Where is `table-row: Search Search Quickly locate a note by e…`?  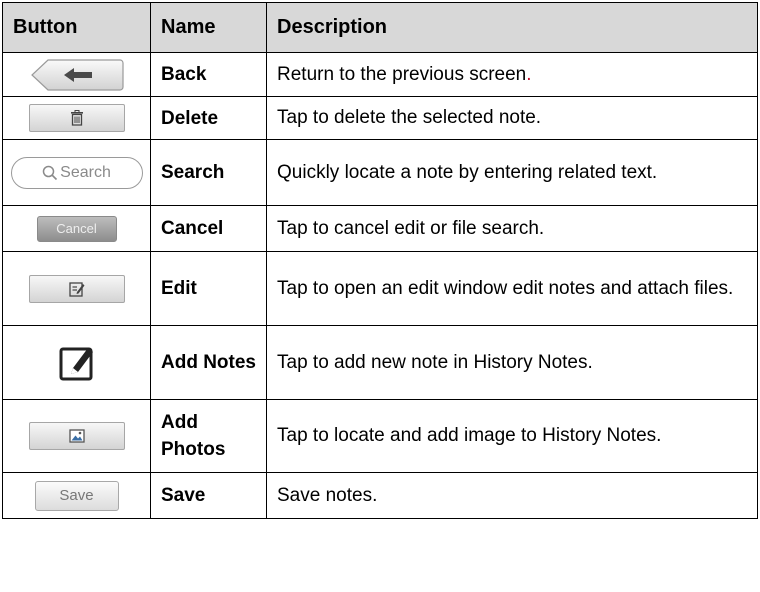
table-row: Search Search Quickly locate a note by e… is located at coordinates (380, 172).